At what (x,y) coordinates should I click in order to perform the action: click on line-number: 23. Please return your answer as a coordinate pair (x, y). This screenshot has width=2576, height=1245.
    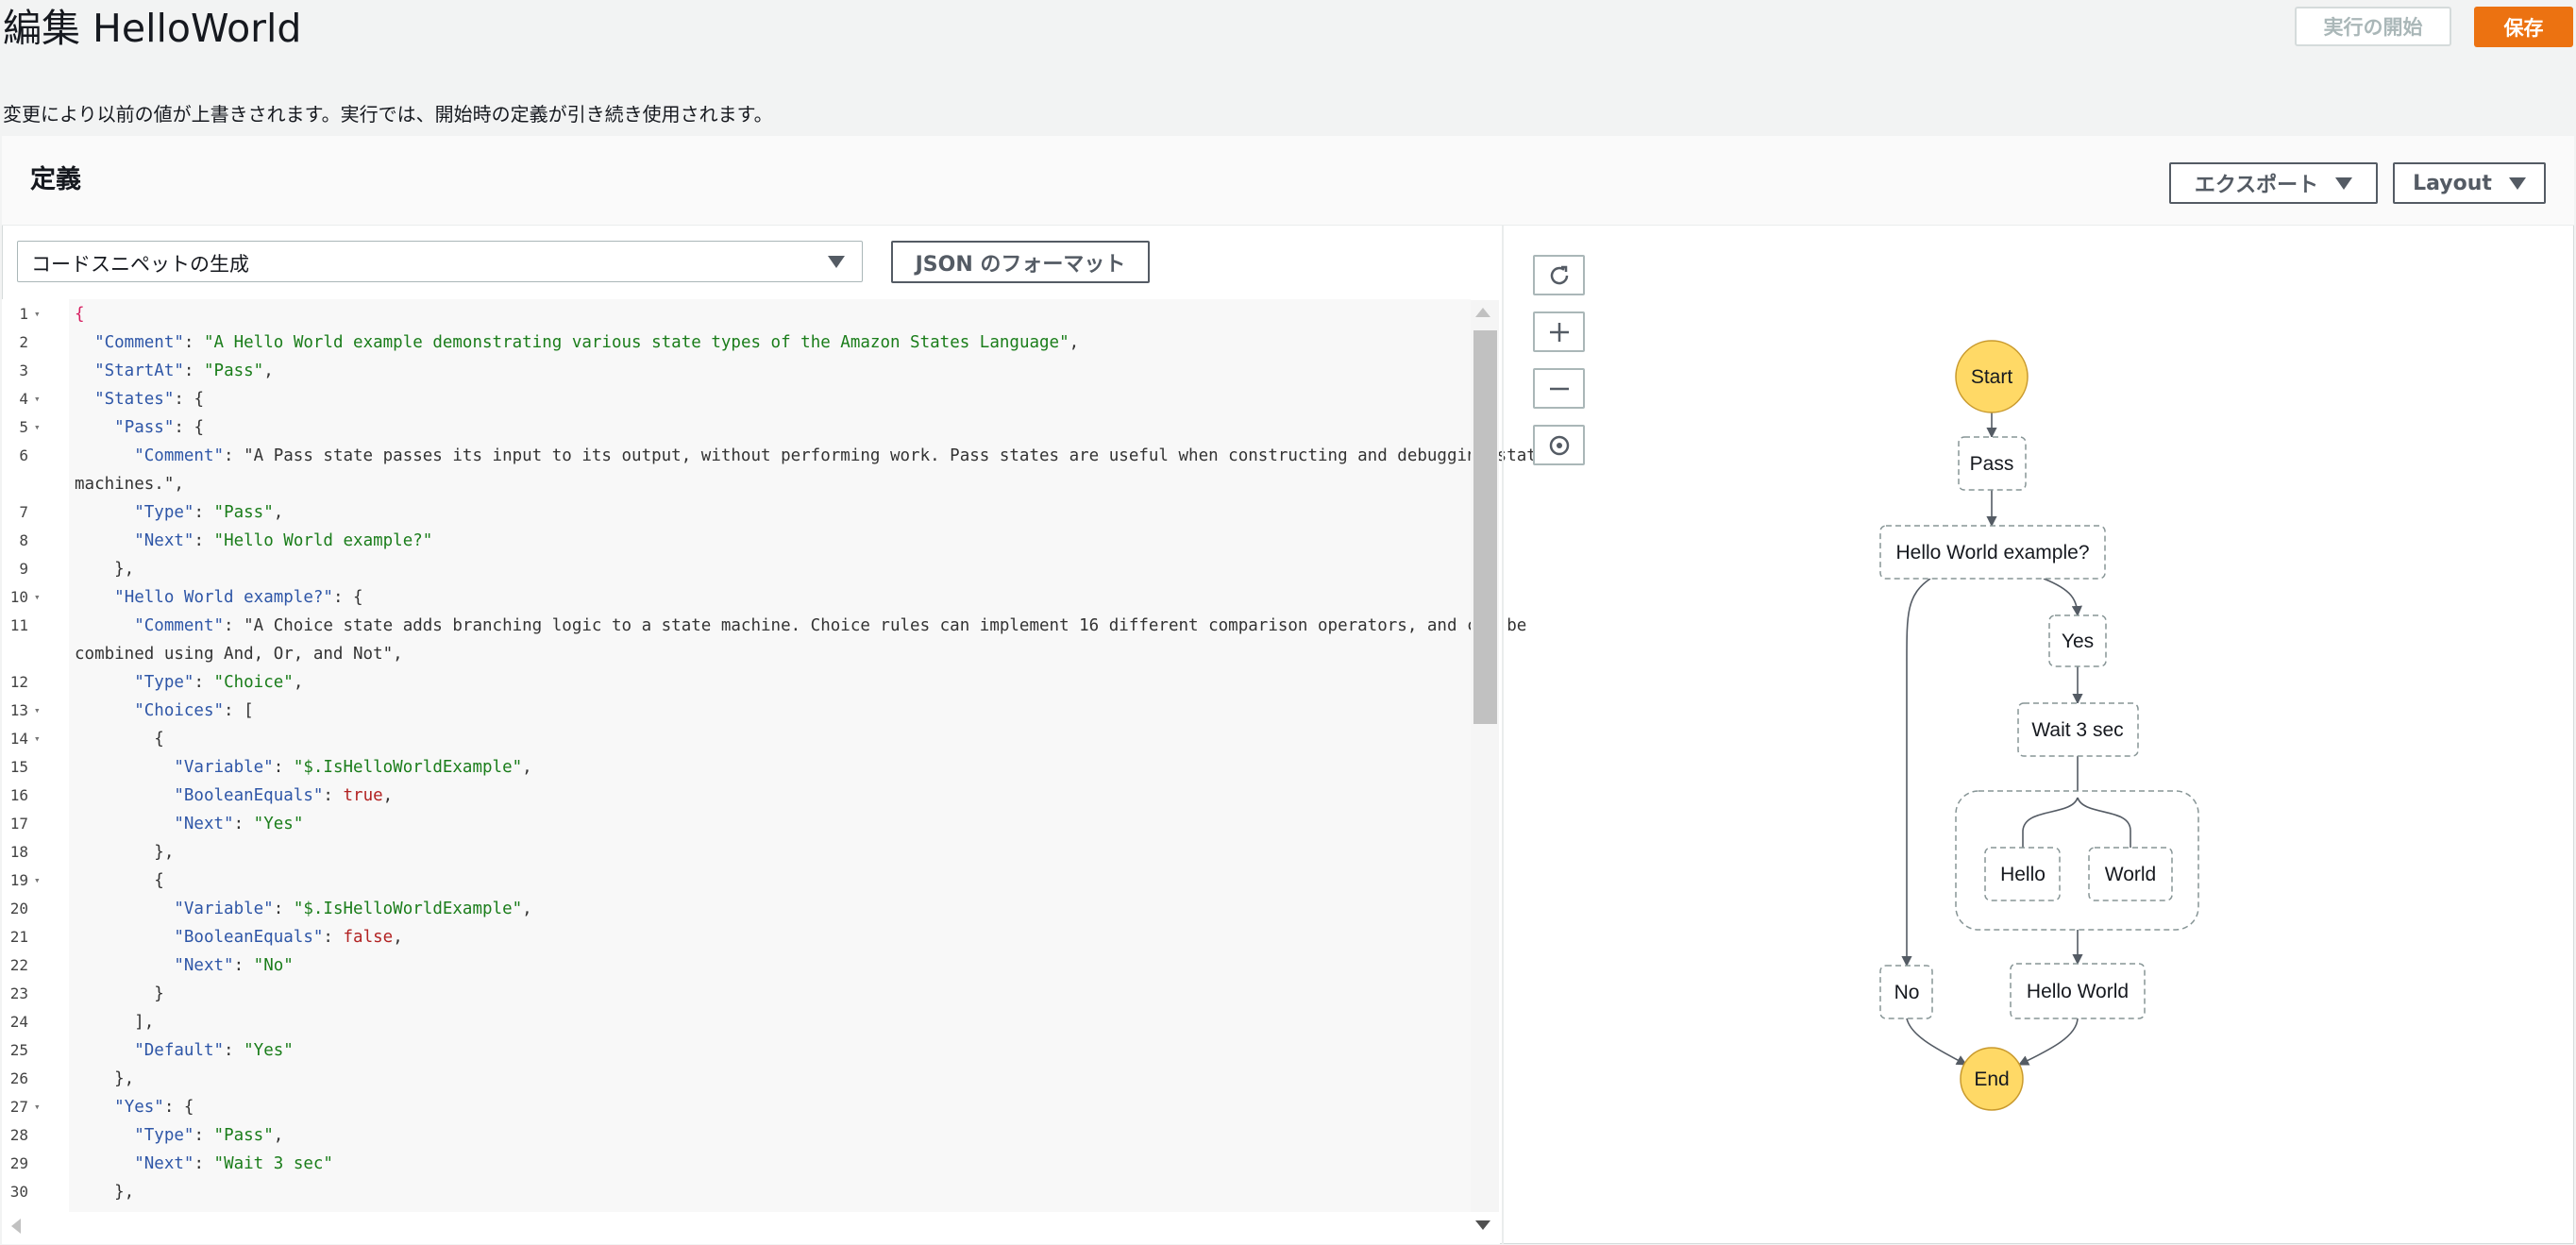
    Looking at the image, I should click on (19, 993).